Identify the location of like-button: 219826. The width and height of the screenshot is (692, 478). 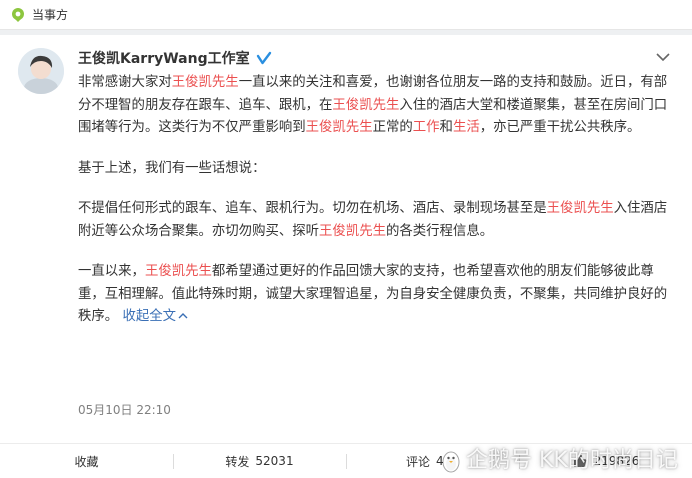
(605, 461).